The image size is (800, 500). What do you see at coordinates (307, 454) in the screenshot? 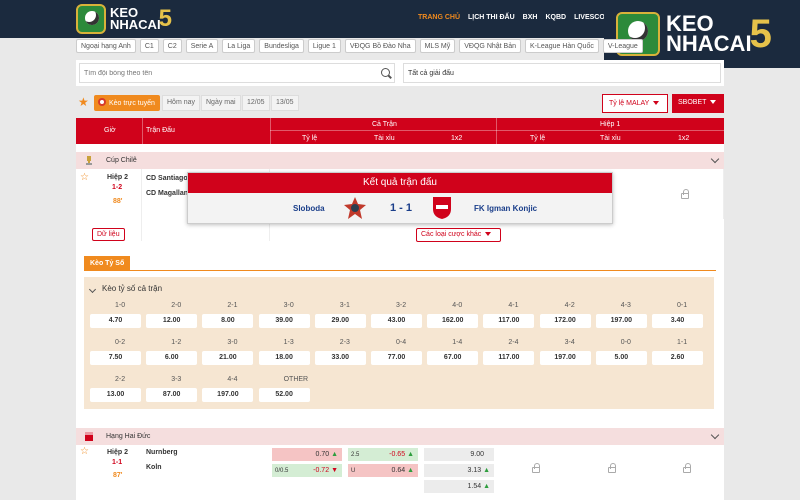
I see `handicap-home-odd: 0.70 ▲` at bounding box center [307, 454].